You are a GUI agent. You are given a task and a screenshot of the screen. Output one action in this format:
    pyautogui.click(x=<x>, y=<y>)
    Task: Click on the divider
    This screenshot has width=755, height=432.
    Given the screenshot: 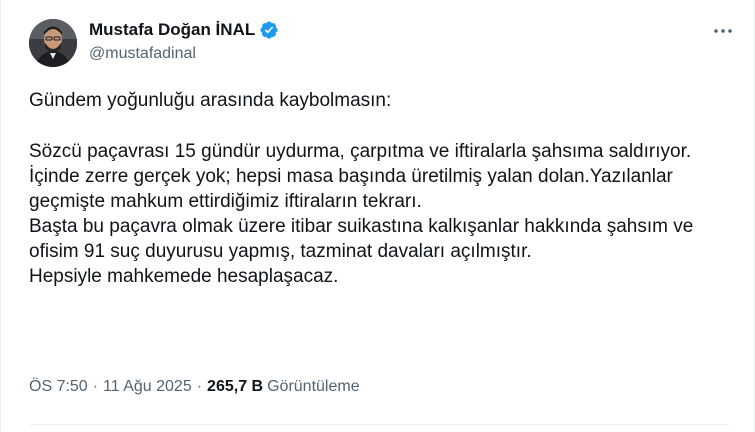 What is the action you would take?
    pyautogui.click(x=379, y=424)
    